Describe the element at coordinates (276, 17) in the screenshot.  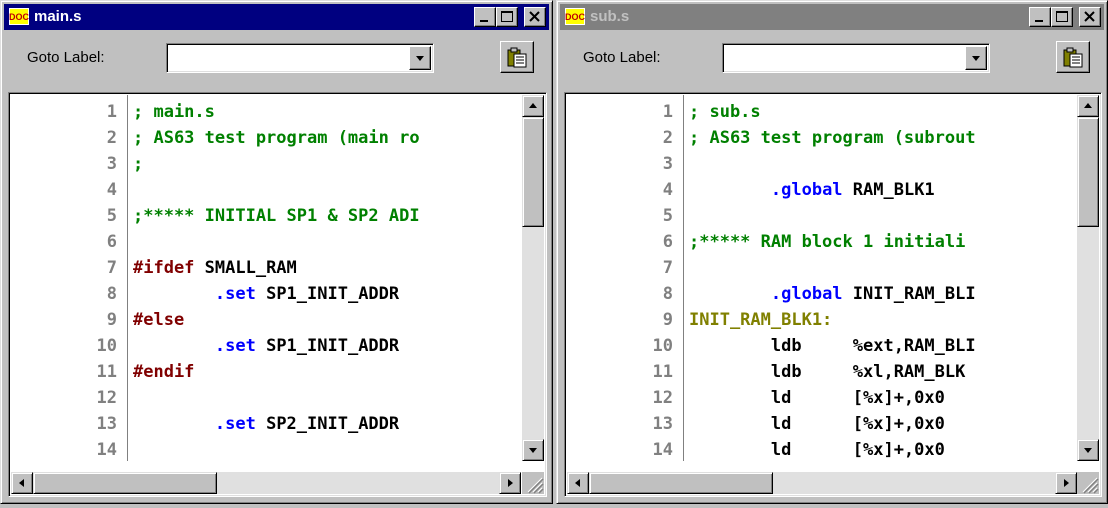
I see `title-bar: DOC main.s` at that location.